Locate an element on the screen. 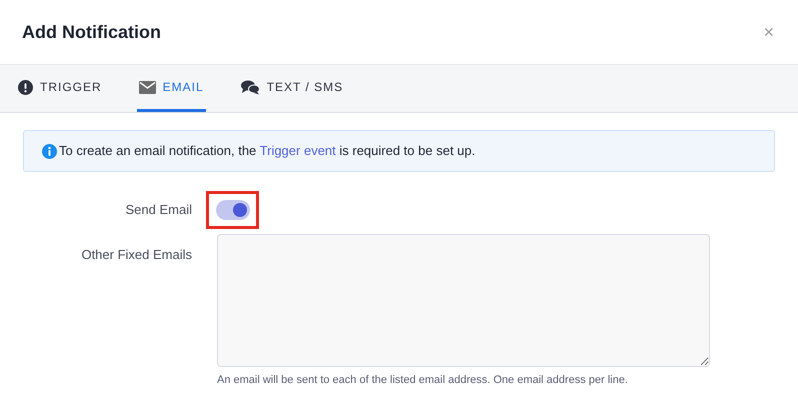 The height and width of the screenshot is (403, 798). chat-bubbles-icon is located at coordinates (250, 87).